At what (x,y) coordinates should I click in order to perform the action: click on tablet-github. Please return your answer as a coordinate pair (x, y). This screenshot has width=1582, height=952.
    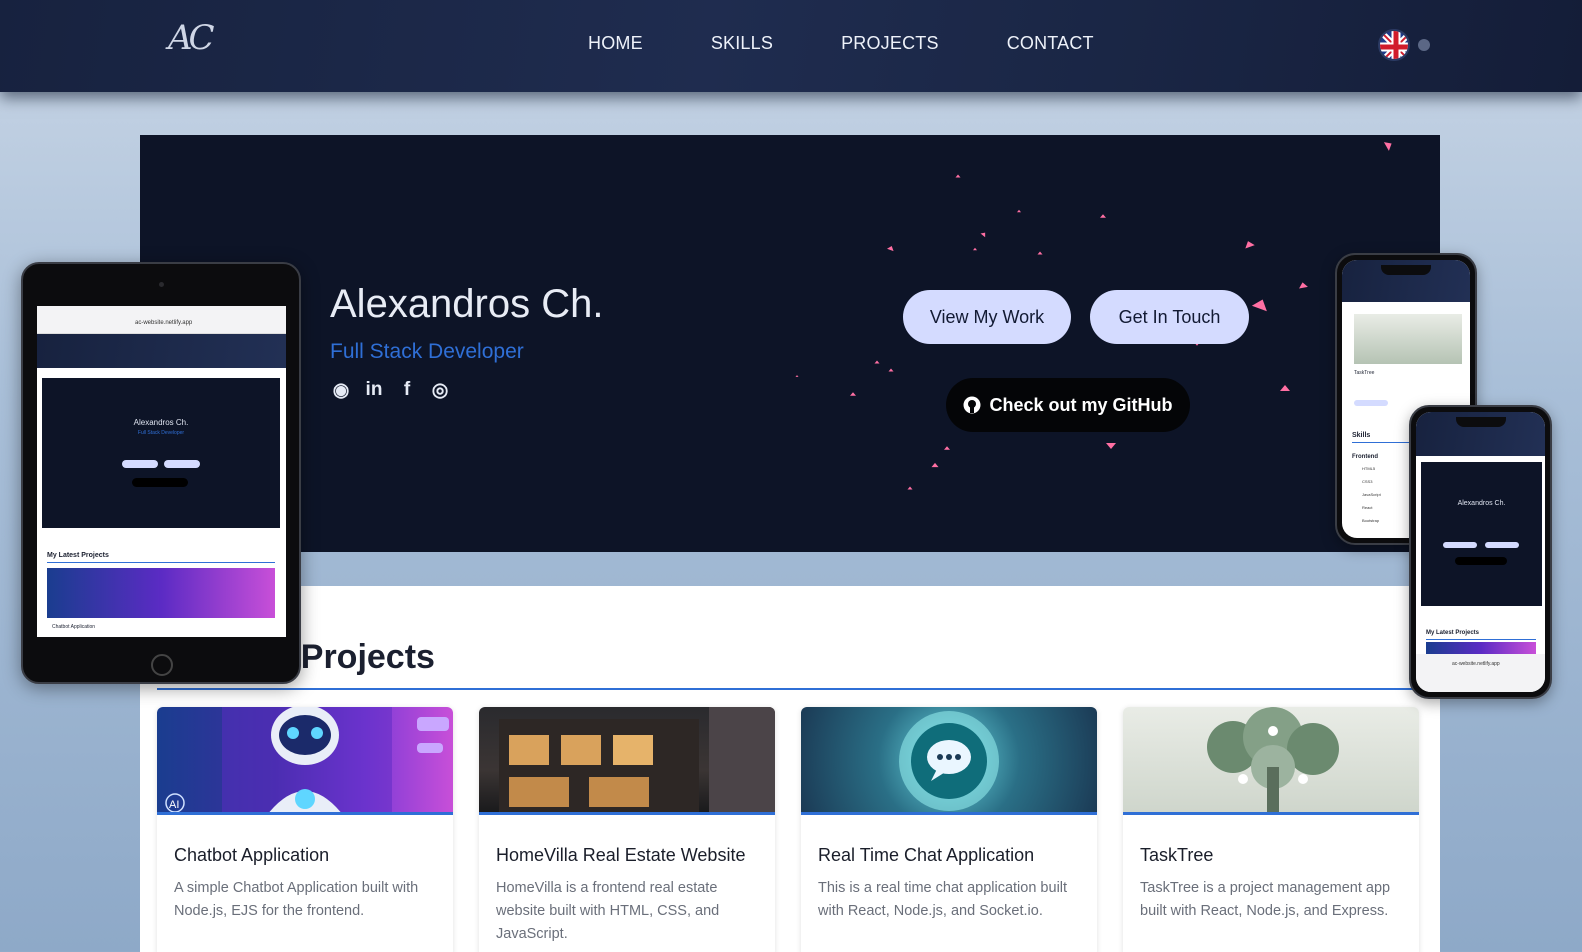
    Looking at the image, I should click on (160, 482).